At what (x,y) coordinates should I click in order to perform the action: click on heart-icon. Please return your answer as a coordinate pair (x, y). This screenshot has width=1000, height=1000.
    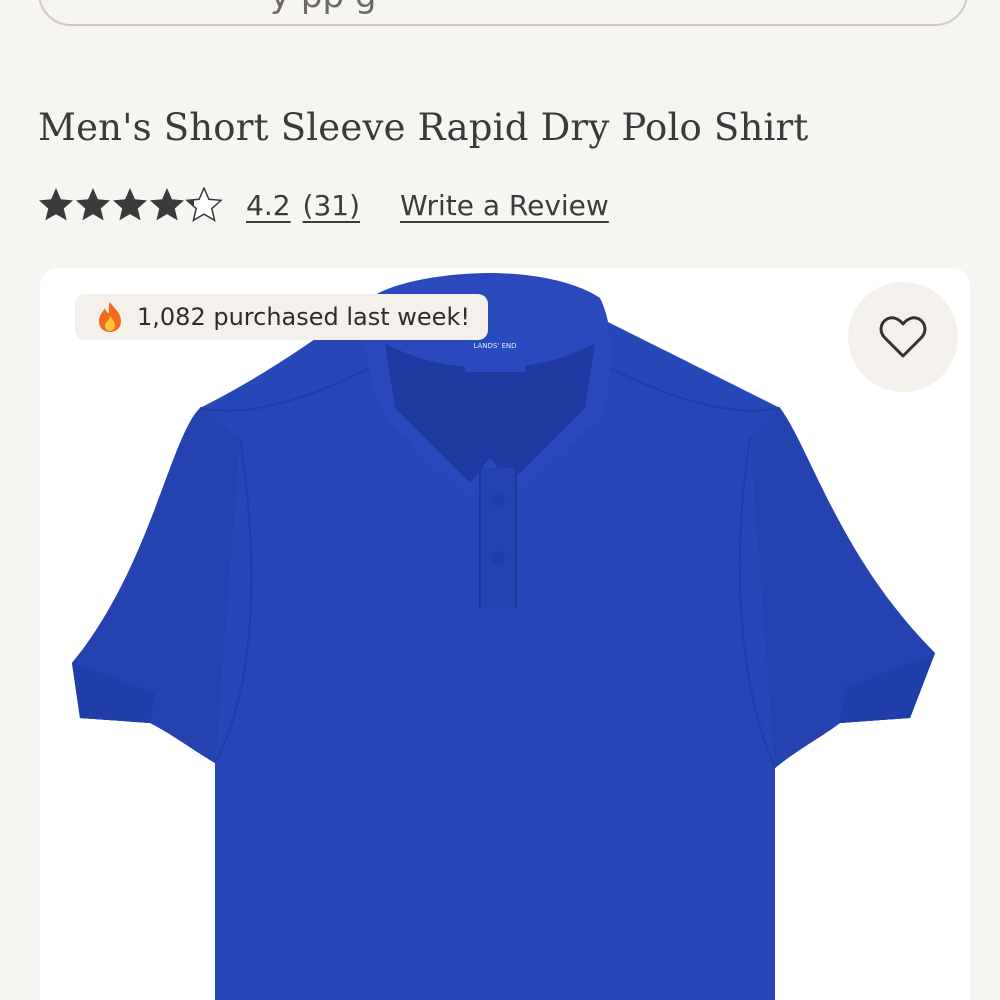
    Looking at the image, I should click on (903, 337).